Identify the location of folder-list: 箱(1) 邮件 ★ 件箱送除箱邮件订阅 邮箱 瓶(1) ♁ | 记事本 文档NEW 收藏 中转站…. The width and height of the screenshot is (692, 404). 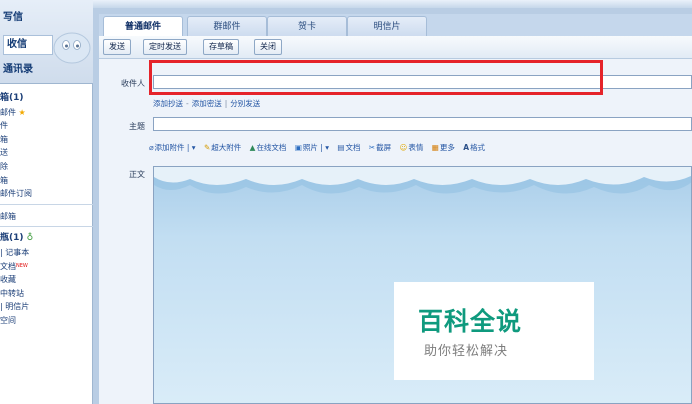
(46, 210).